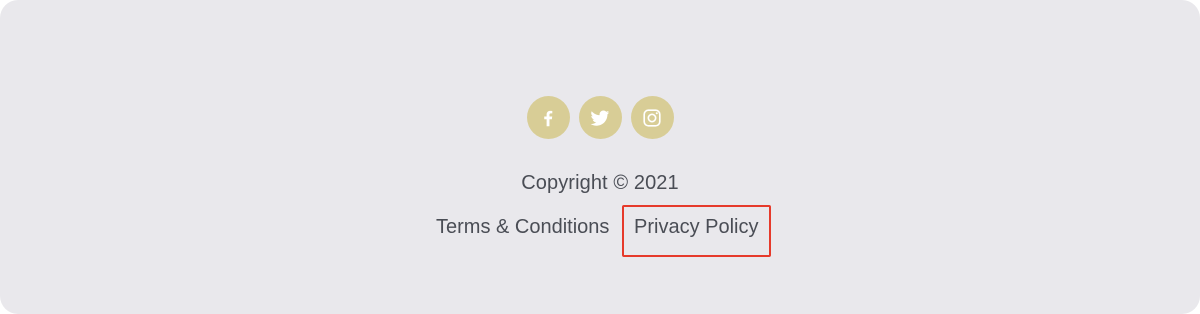 The image size is (1200, 314). I want to click on facebook-button, so click(548, 117).